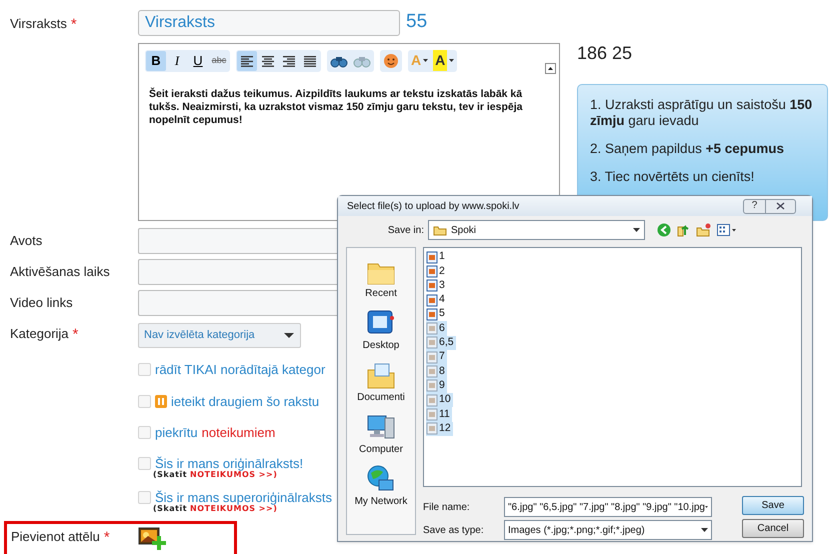  What do you see at coordinates (38, 24) in the screenshot?
I see `field-label: Virsraksts` at bounding box center [38, 24].